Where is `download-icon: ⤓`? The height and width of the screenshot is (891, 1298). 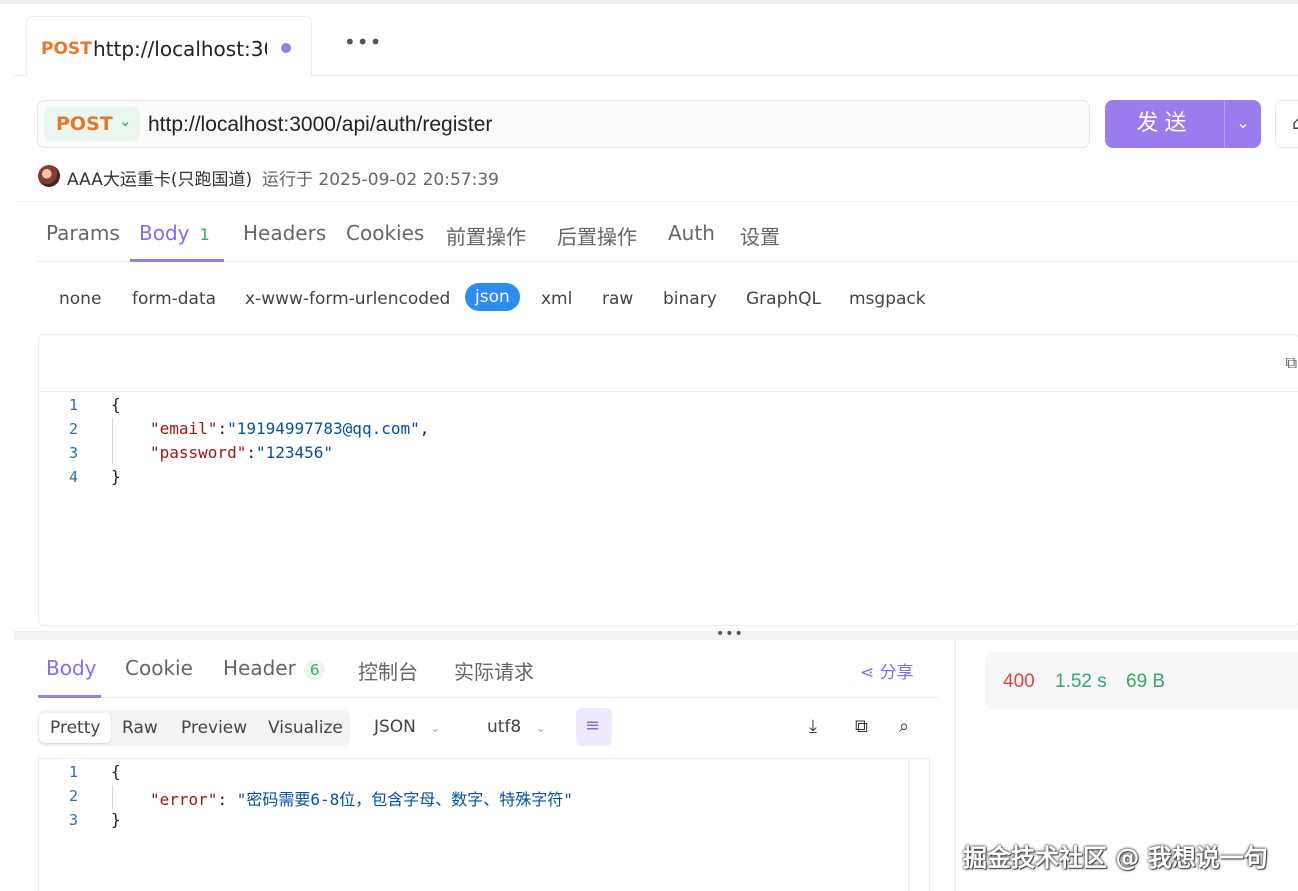
download-icon: ⤓ is located at coordinates (813, 726).